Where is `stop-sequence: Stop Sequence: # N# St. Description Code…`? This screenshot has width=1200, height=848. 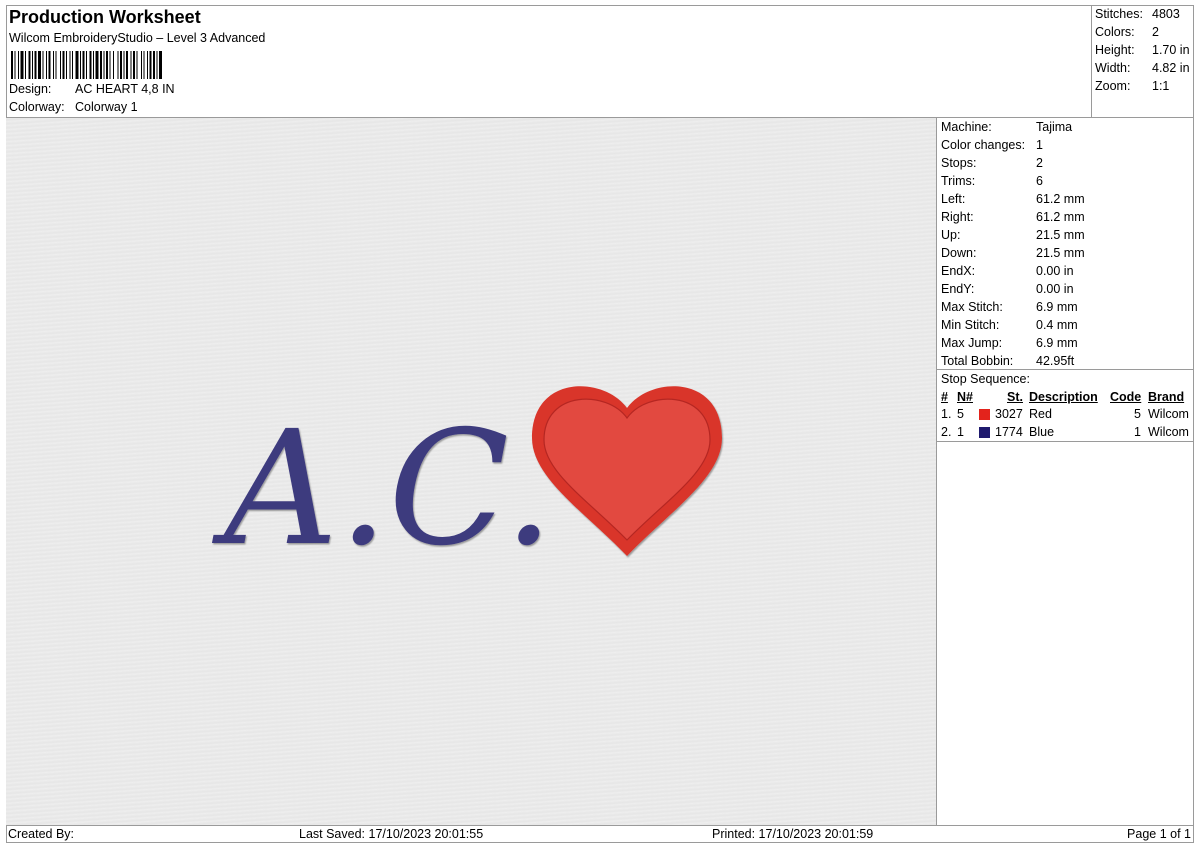 stop-sequence: Stop Sequence: # N# St. Description Code… is located at coordinates (1065, 405).